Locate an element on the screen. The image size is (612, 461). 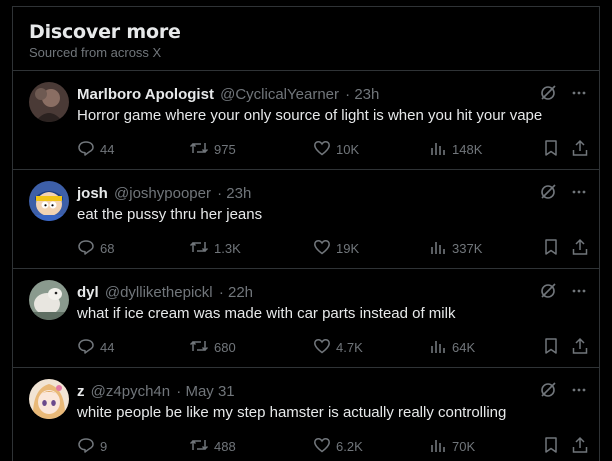
author-name: dyl is located at coordinates (88, 292).